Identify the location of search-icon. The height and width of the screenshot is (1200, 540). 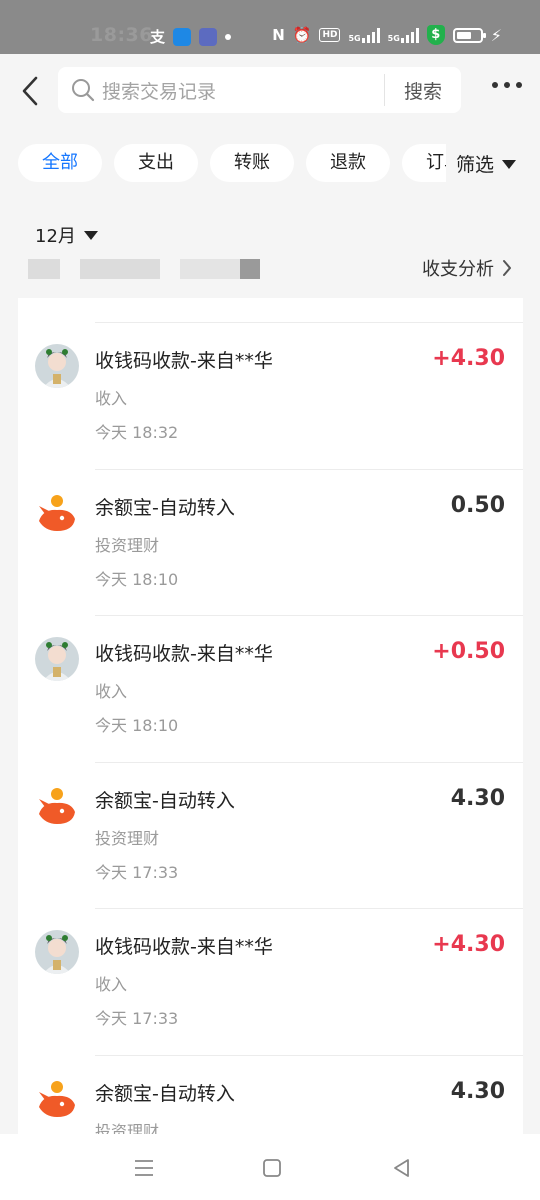
(83, 90).